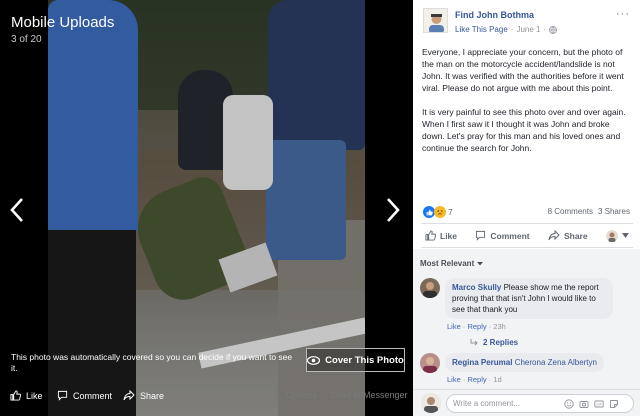 The height and width of the screenshot is (416, 640). I want to click on eye-icon, so click(314, 360).